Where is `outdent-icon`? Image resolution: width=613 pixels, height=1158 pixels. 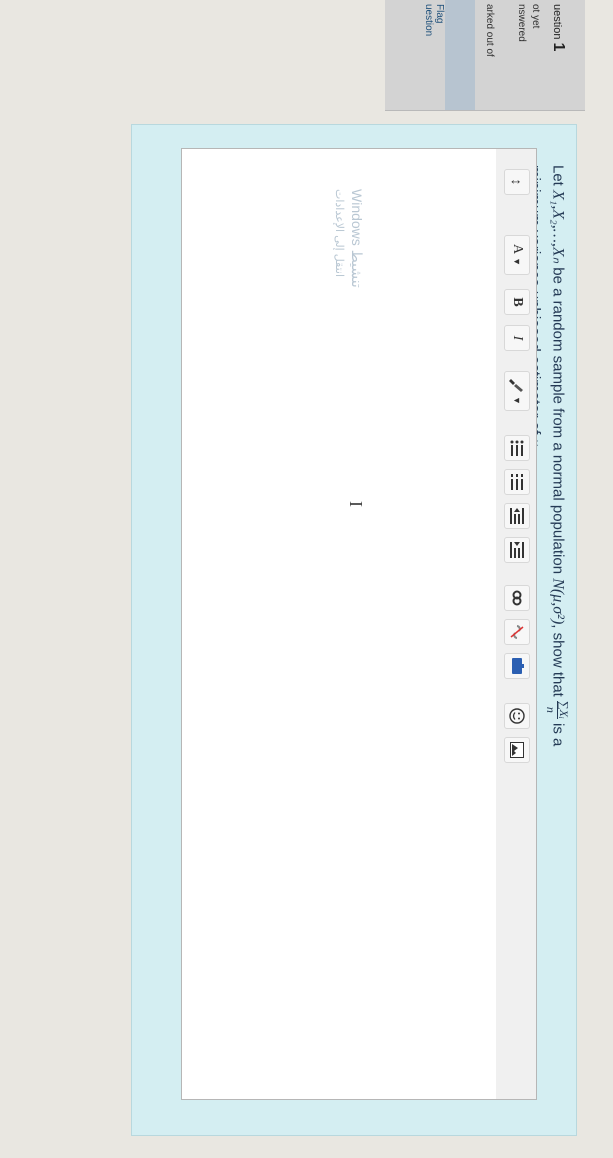 outdent-icon is located at coordinates (517, 516).